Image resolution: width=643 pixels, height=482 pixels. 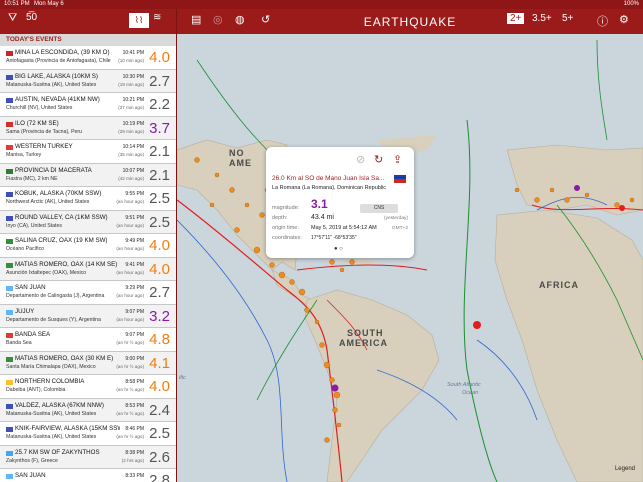 What do you see at coordinates (134, 452) in the screenshot?
I see `event-time: 8:38 PM` at bounding box center [134, 452].